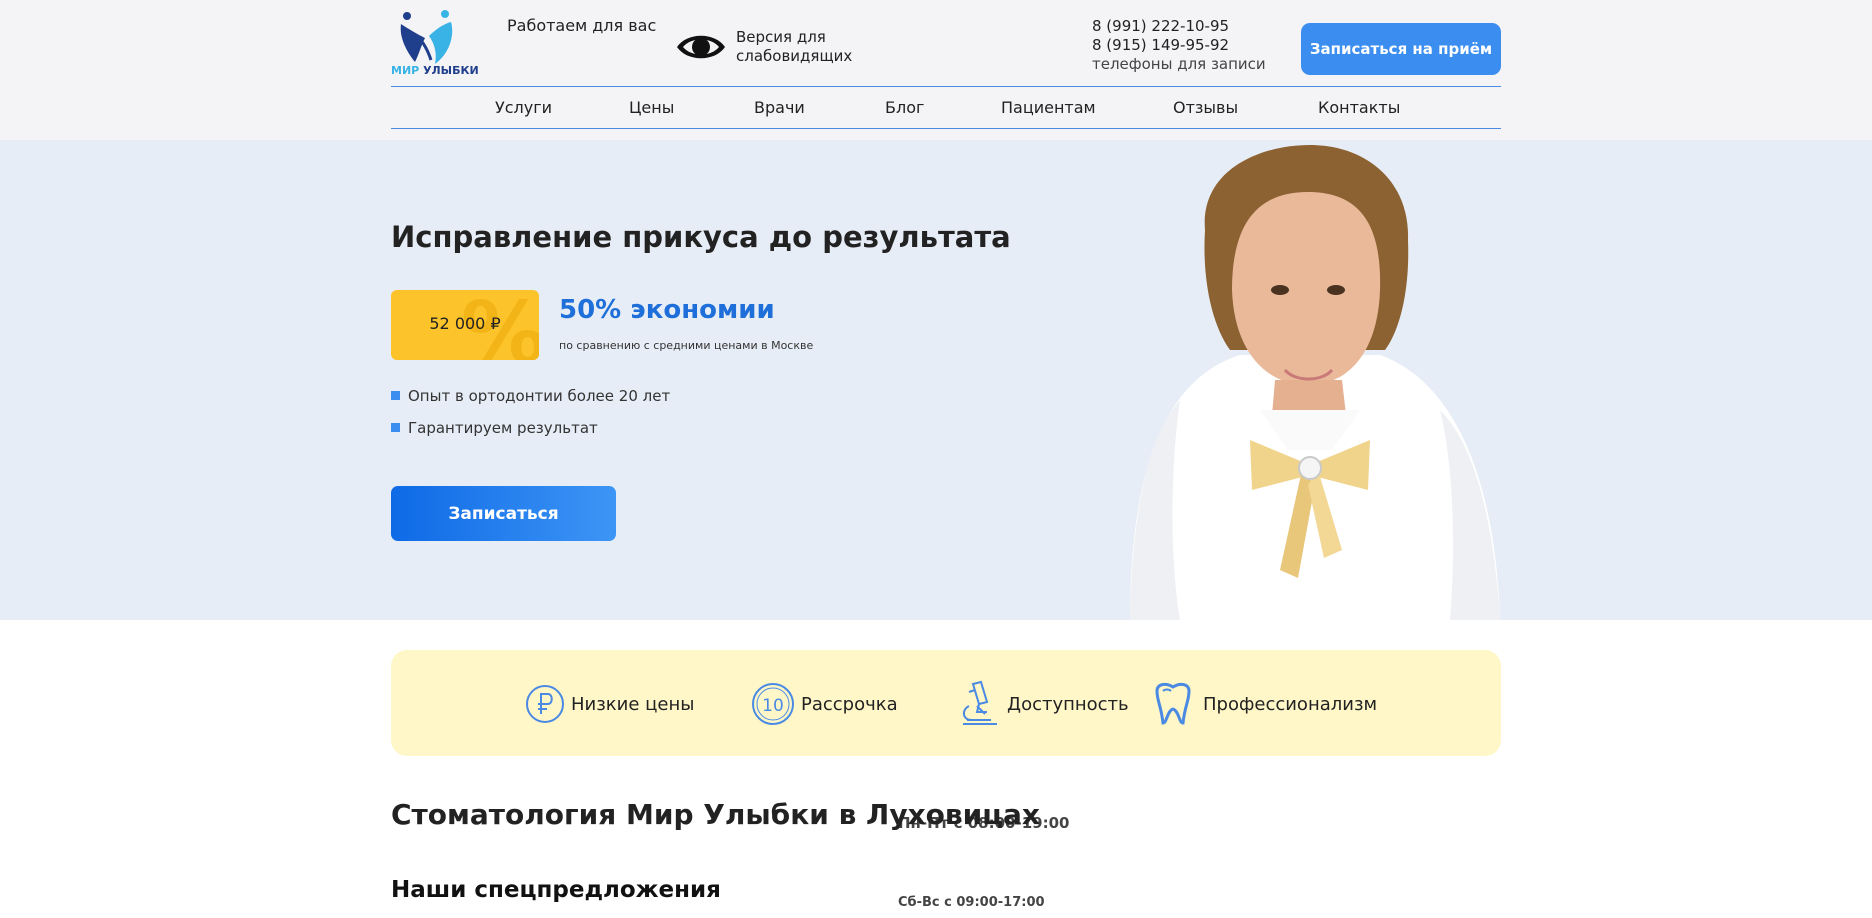 This screenshot has width=1872, height=918. I want to click on nav-item-patients: Пациентам, so click(1048, 107).